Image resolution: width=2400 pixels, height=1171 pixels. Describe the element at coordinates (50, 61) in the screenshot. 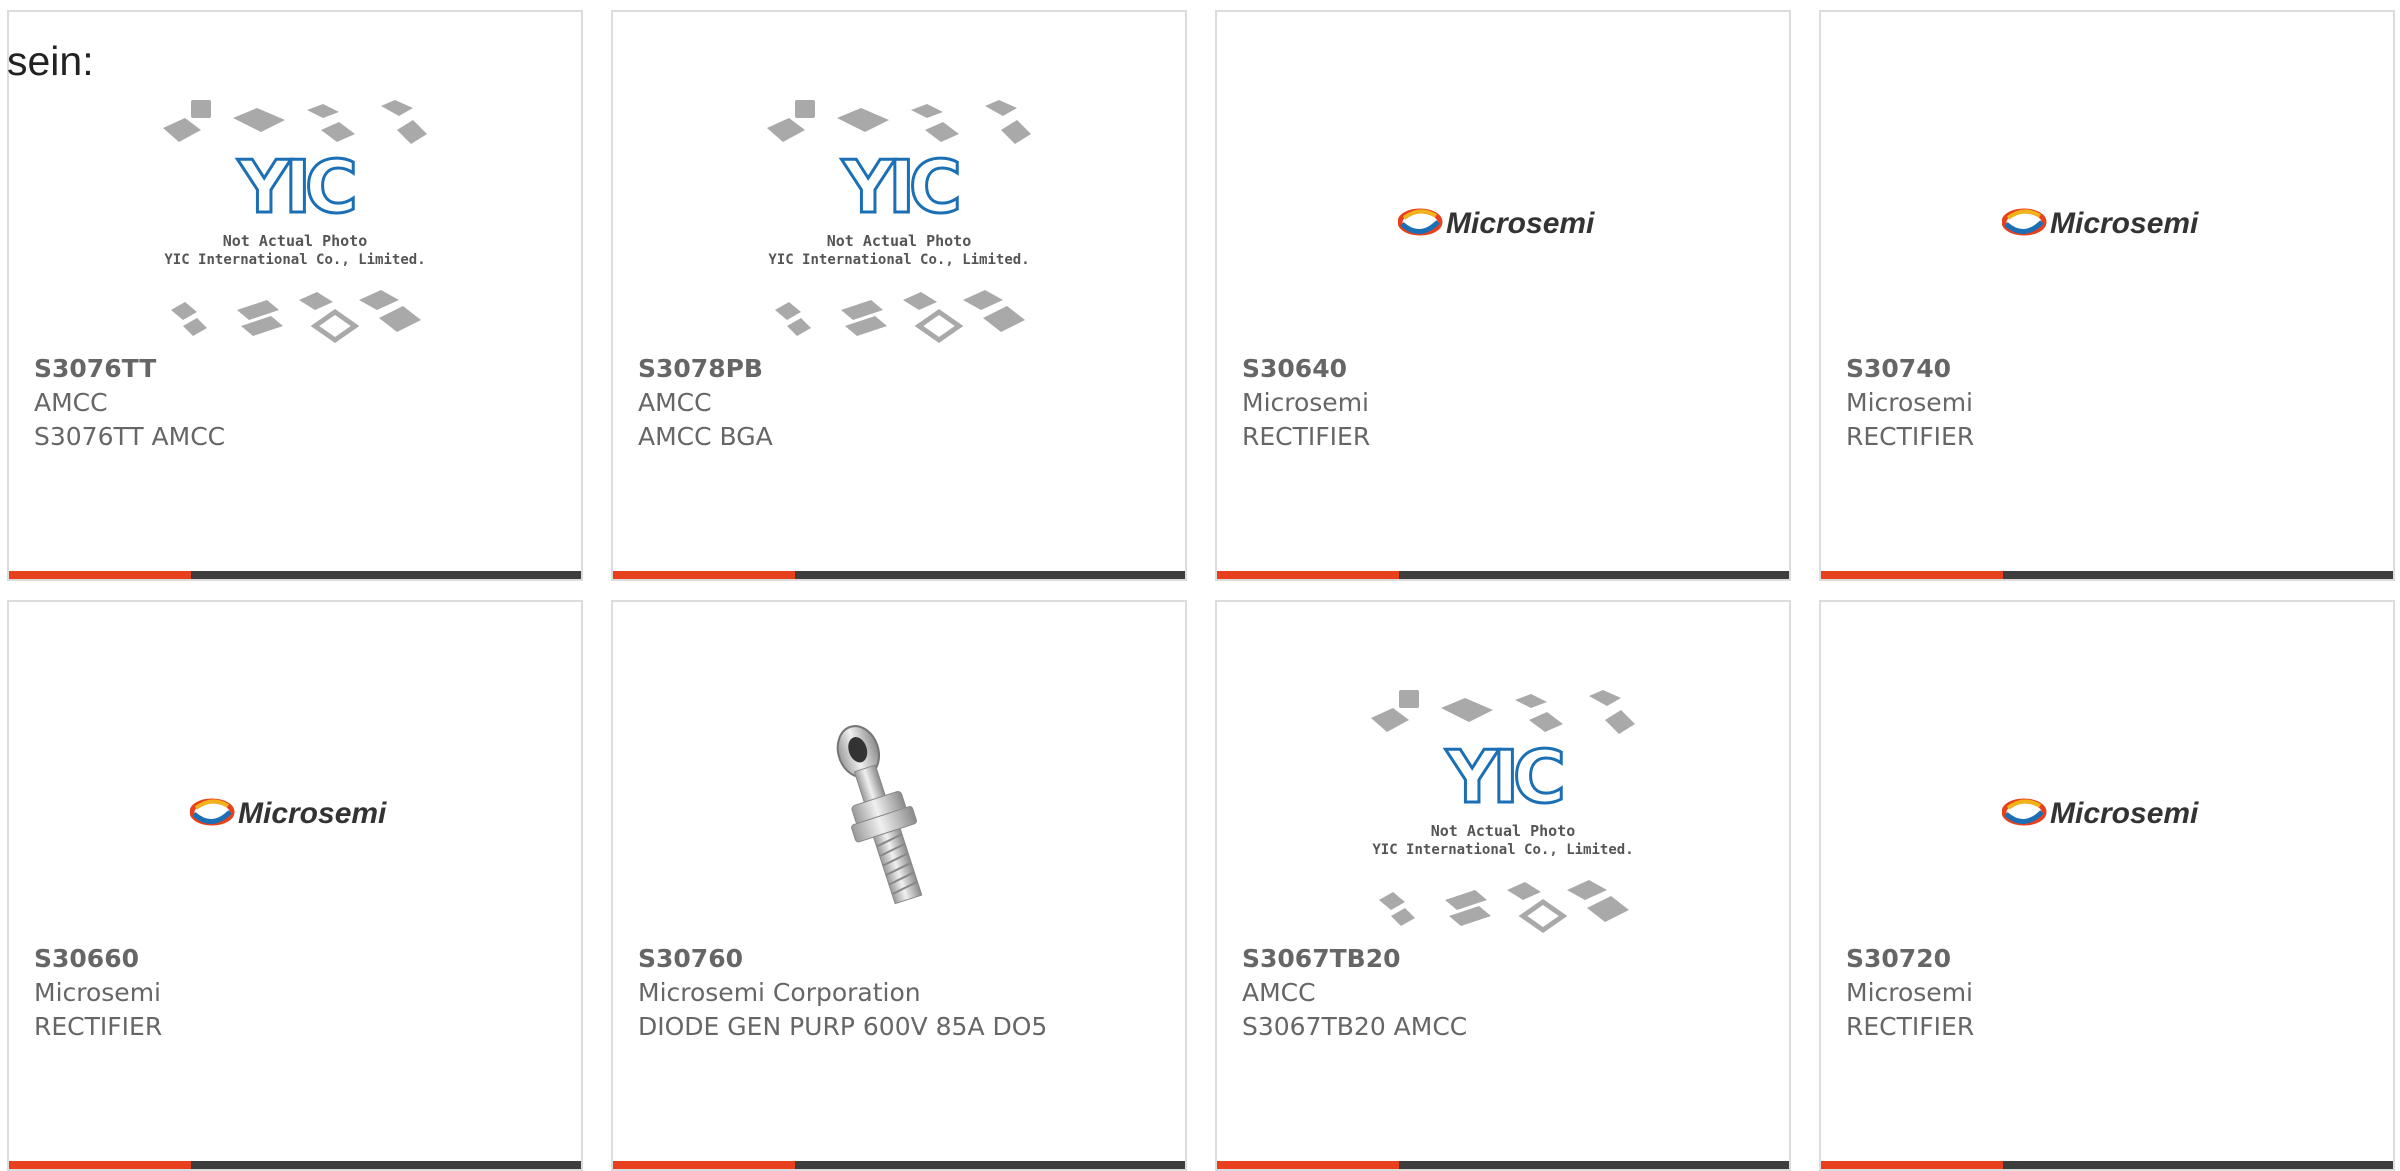

I see `intro-text: sein:` at that location.